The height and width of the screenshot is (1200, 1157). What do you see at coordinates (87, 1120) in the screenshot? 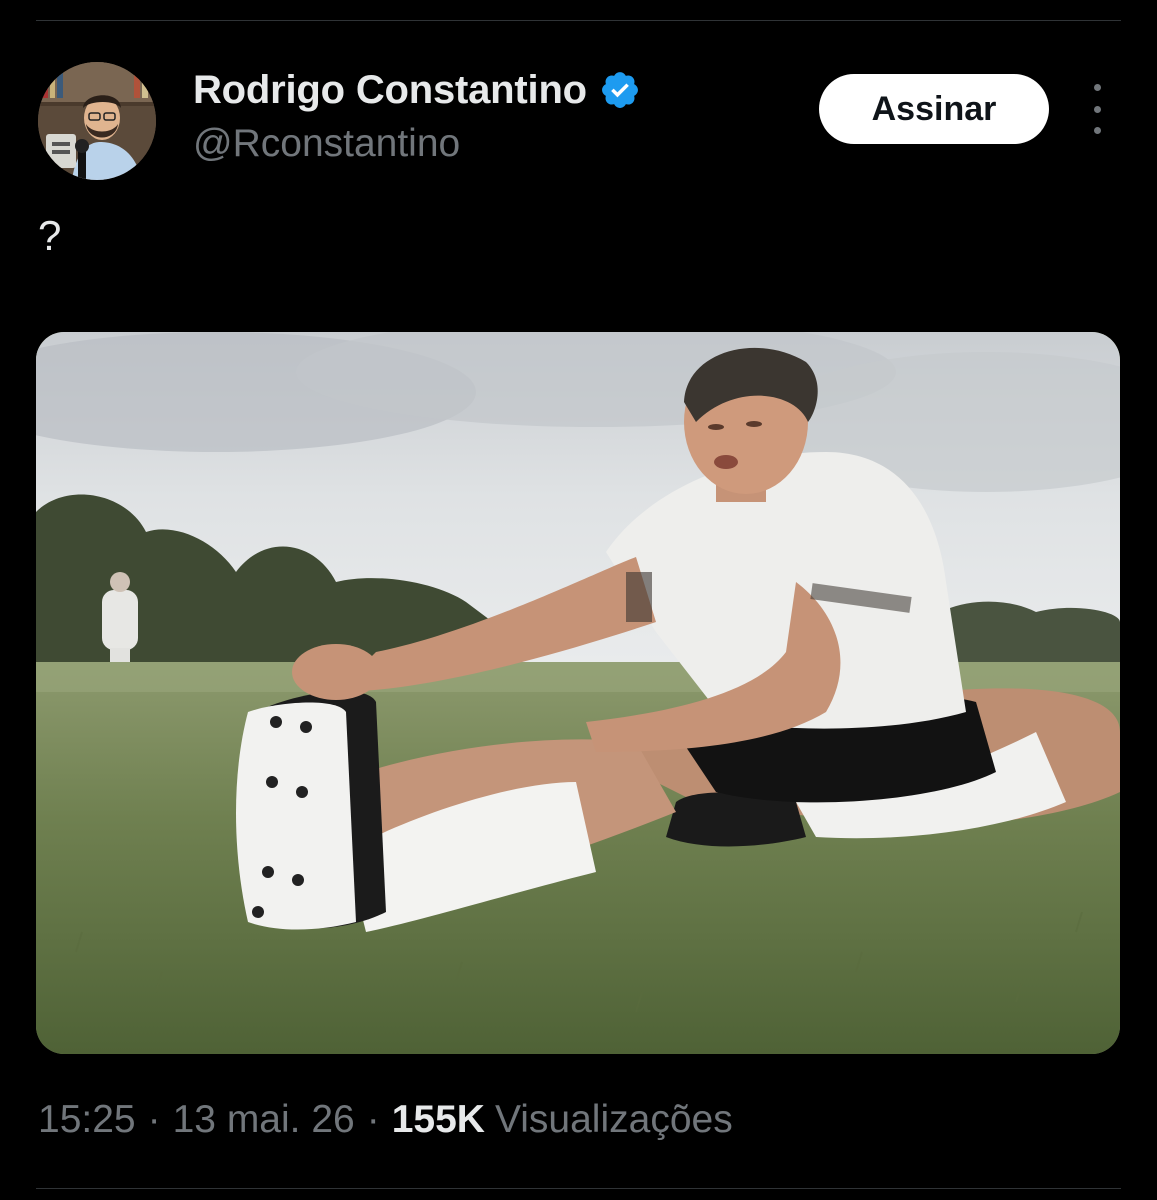
I see `tweet-time: 15:25` at bounding box center [87, 1120].